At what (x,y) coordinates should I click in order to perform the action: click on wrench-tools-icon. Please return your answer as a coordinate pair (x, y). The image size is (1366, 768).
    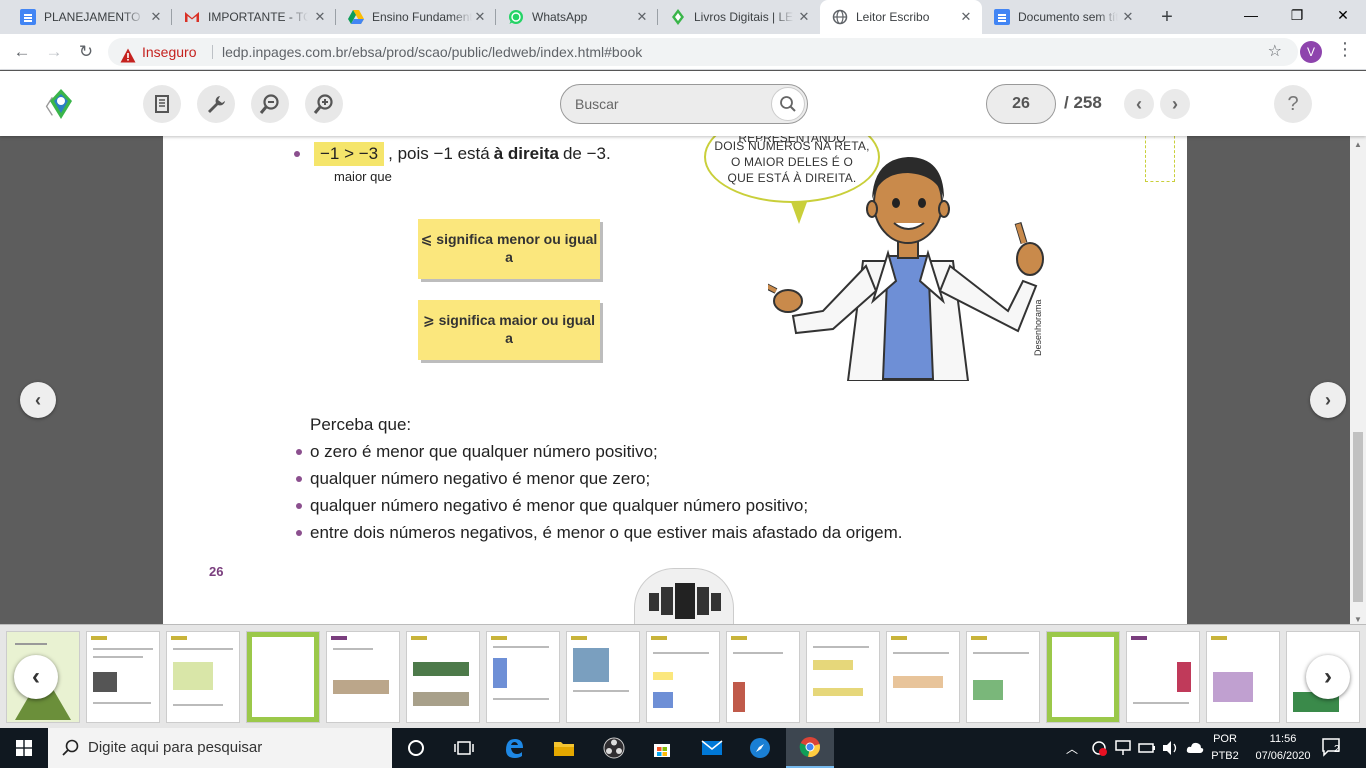
    Looking at the image, I should click on (216, 104).